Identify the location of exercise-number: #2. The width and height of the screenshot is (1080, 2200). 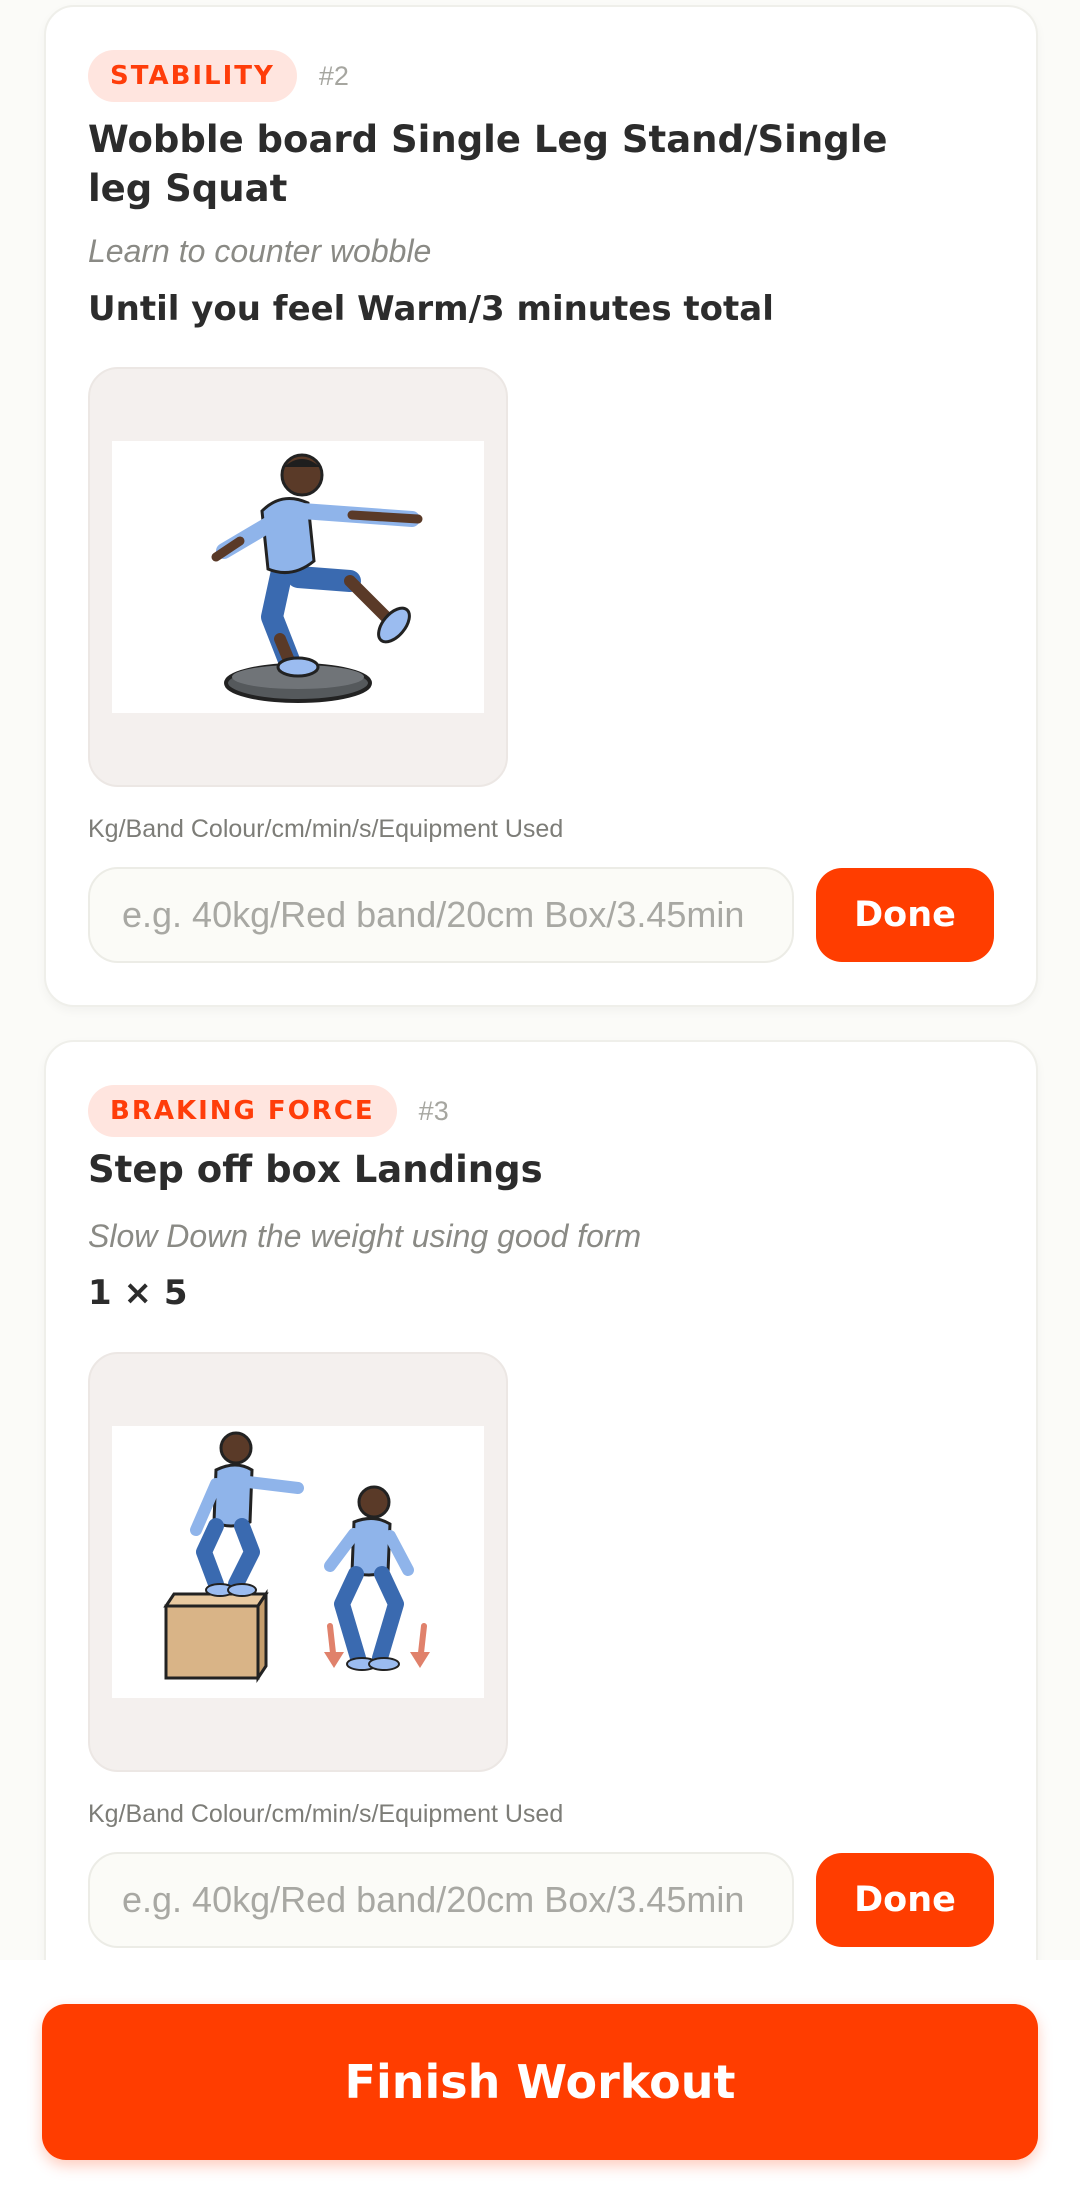
(333, 75).